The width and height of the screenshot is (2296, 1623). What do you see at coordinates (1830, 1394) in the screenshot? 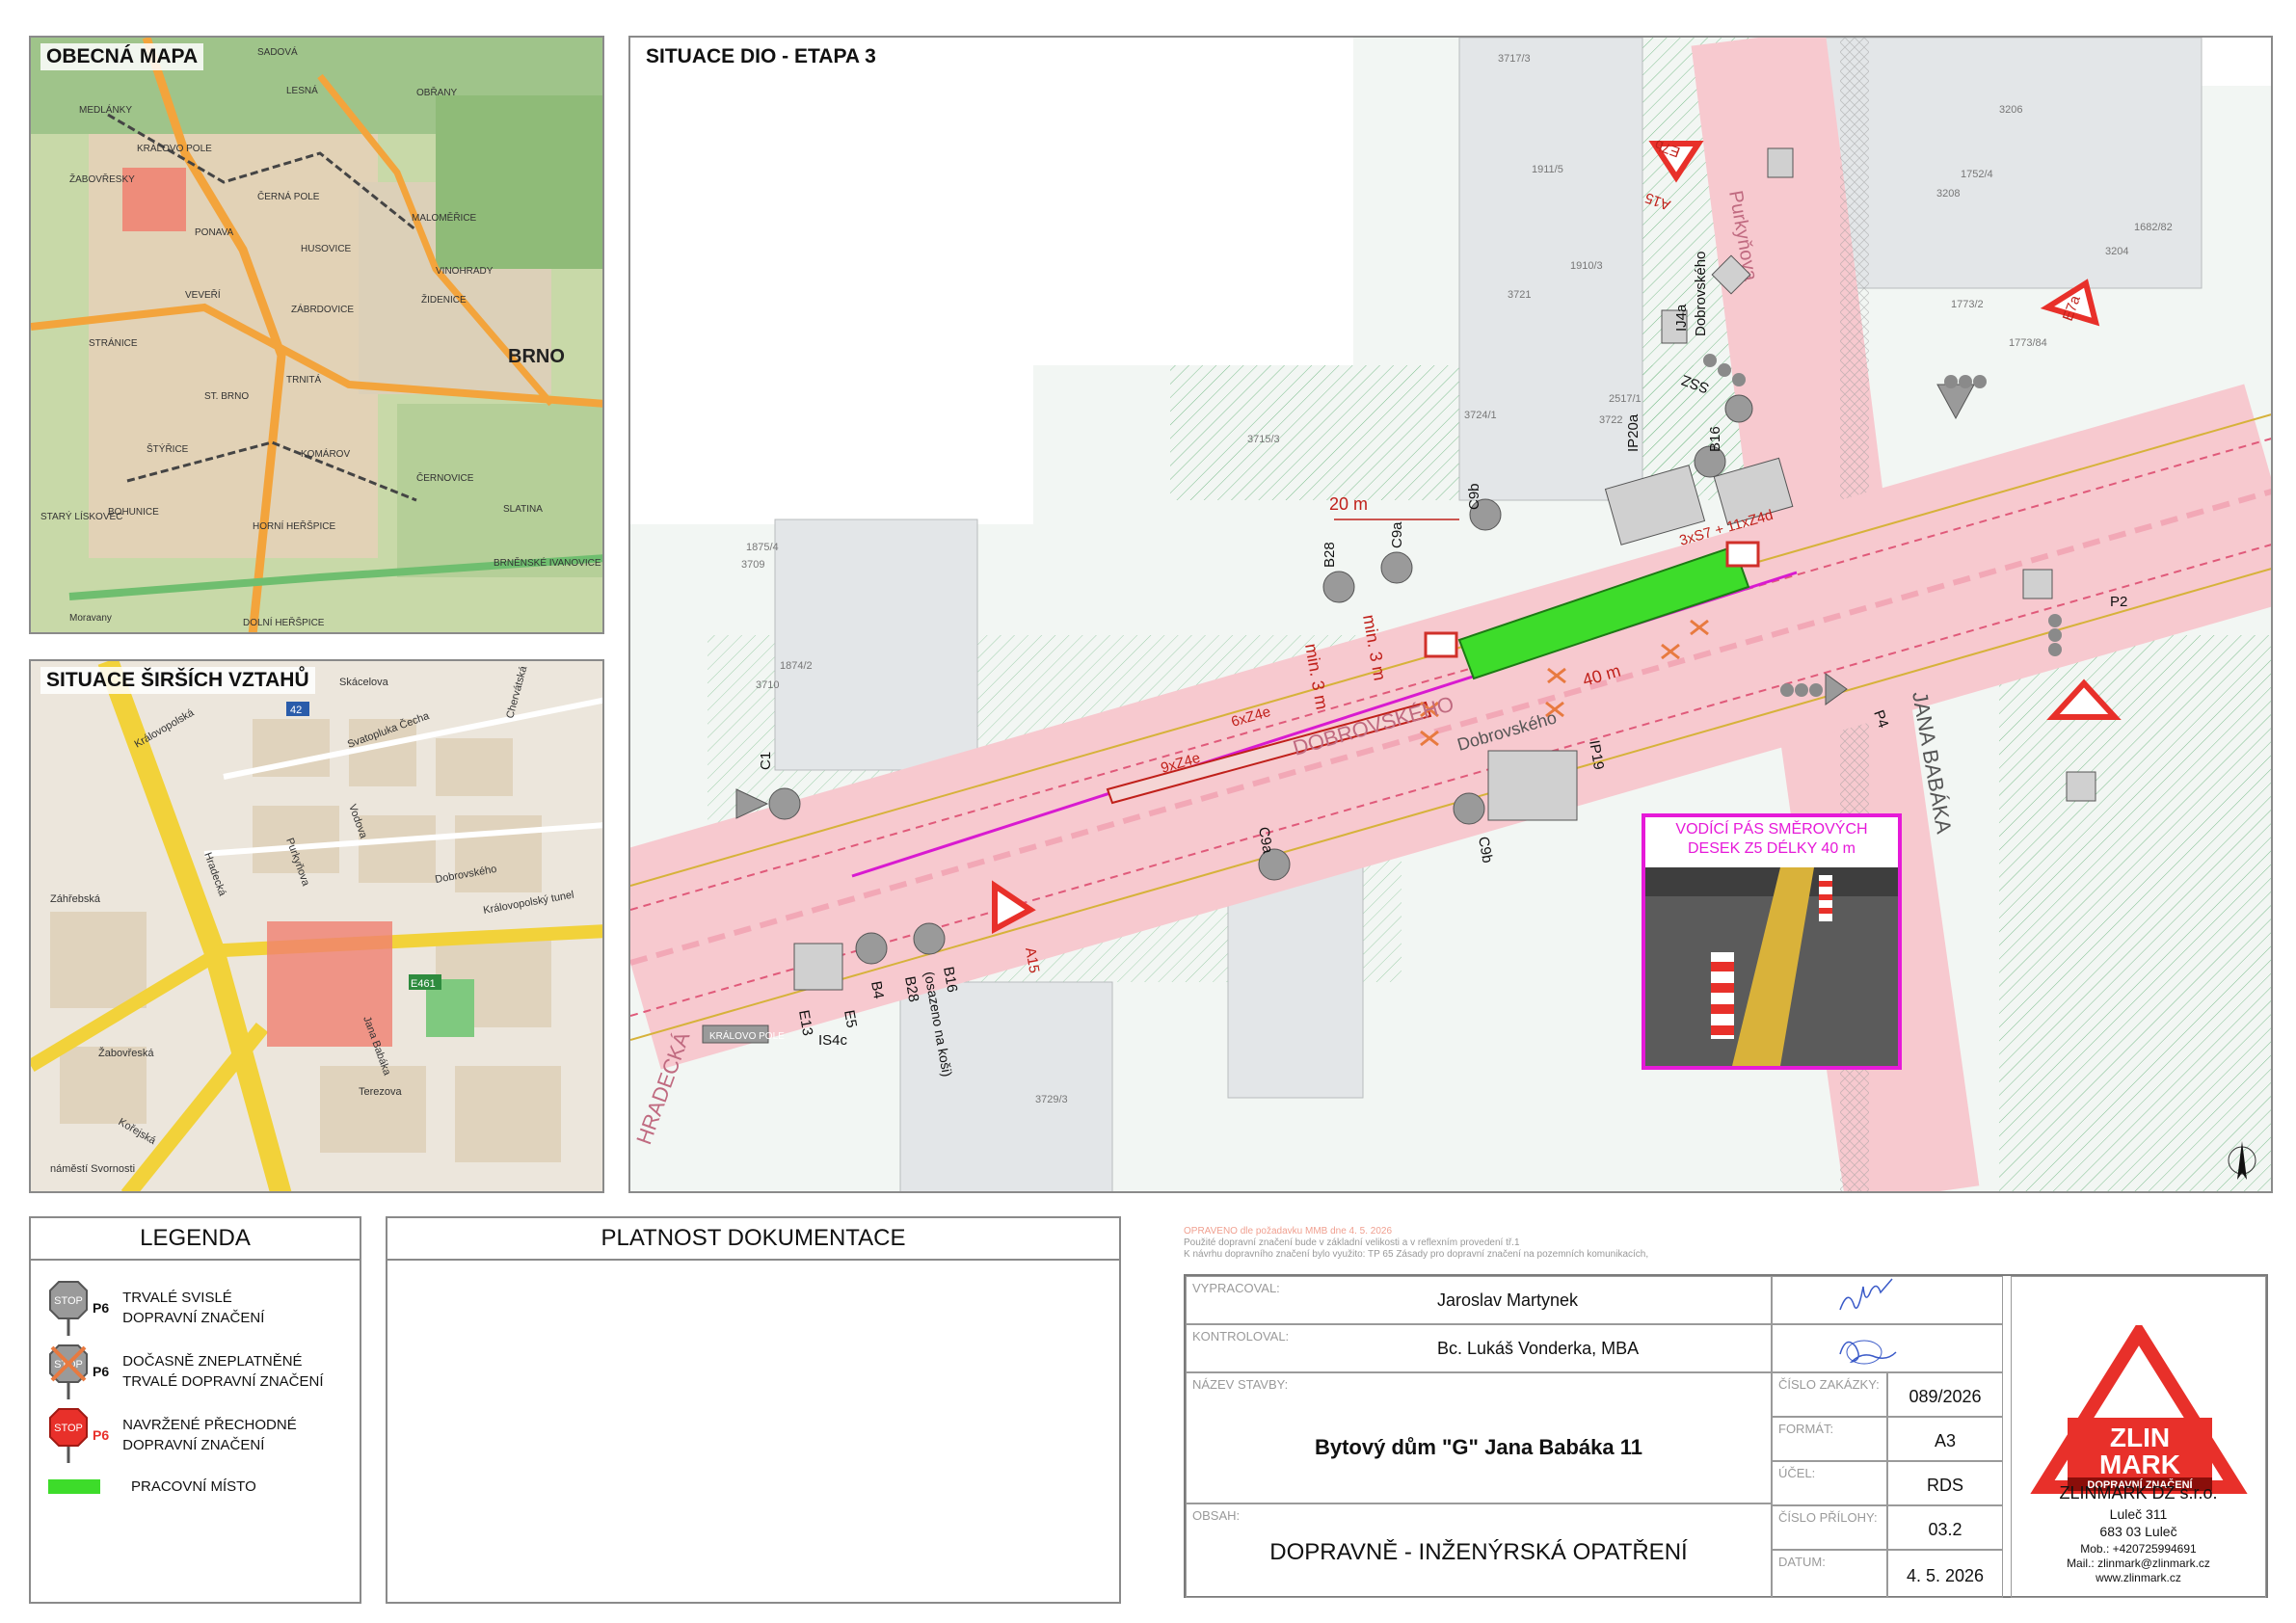
I see `order-label-cell: ČÍSLO ZAKÁZKY:` at bounding box center [1830, 1394].